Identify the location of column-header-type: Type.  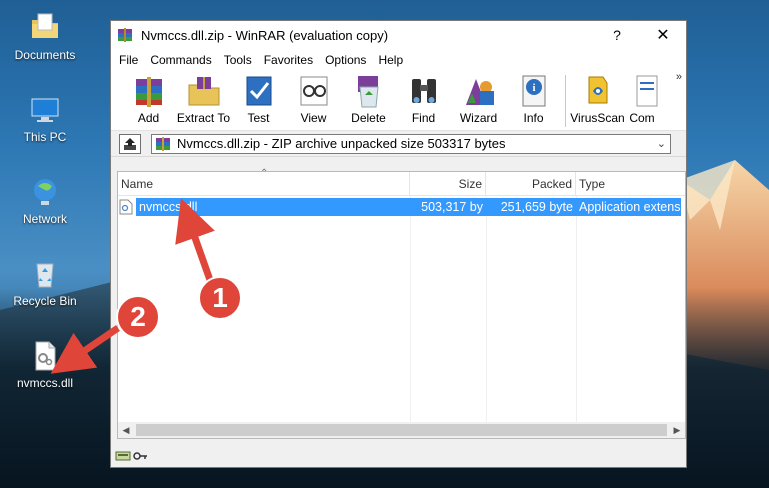
(628, 184).